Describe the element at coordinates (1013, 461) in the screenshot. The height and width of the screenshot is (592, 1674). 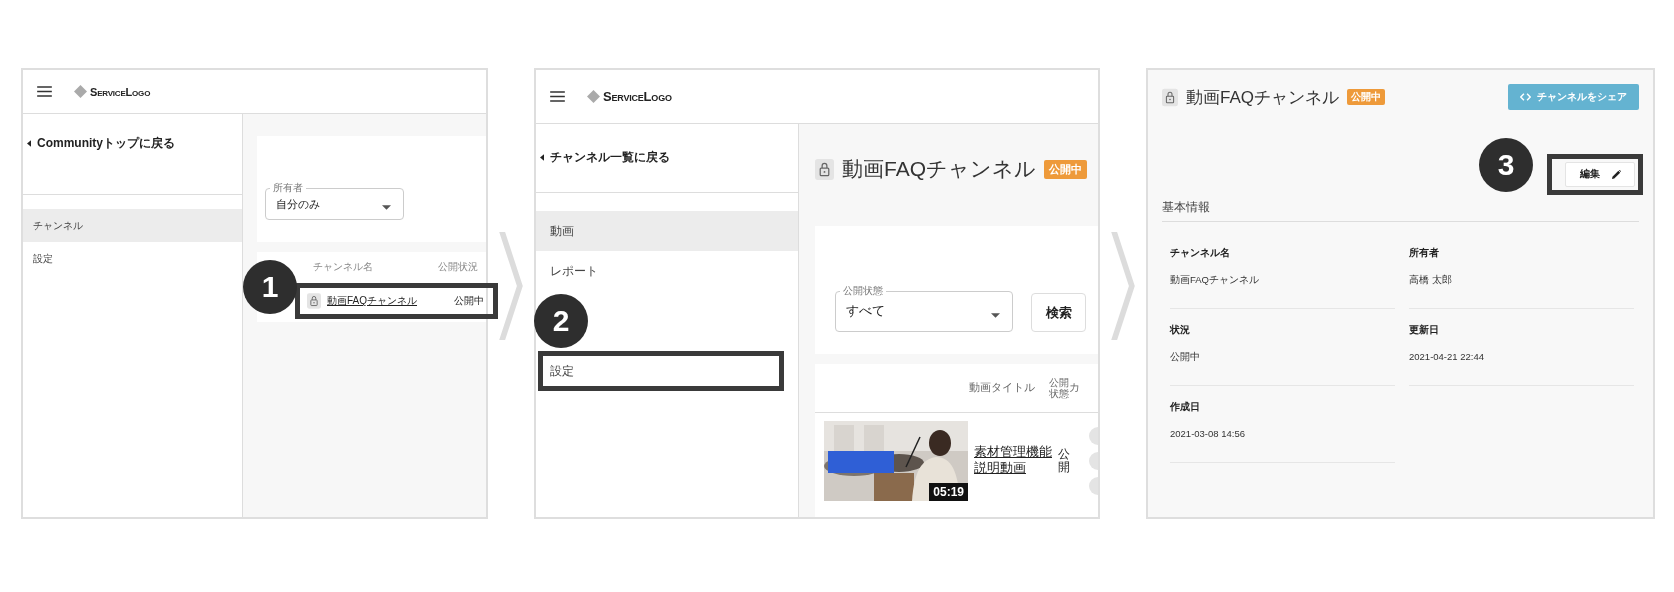
I see `video-link: 素材管理機能説明動画` at that location.